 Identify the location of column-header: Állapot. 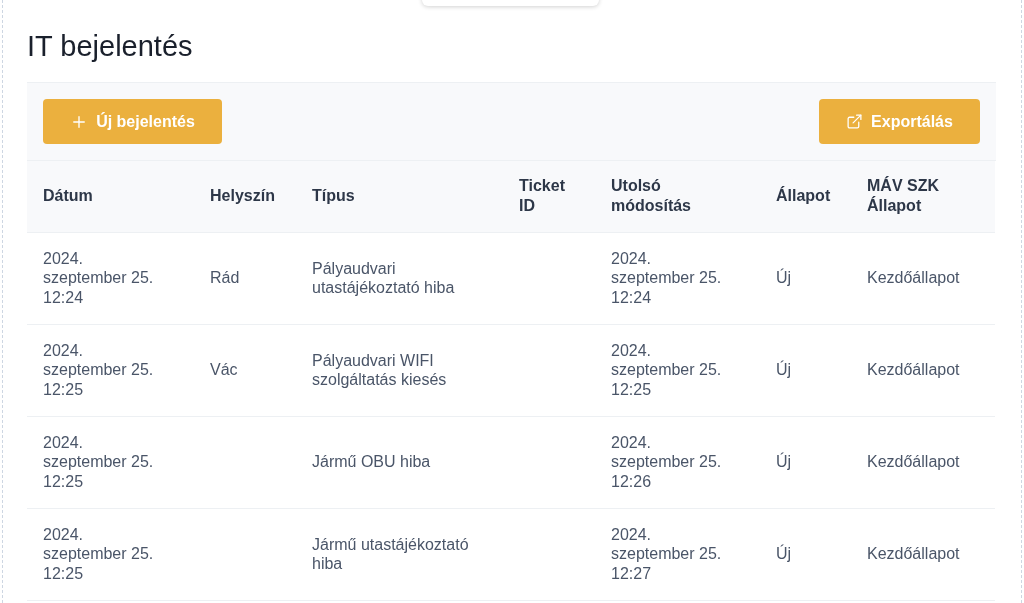
(803, 196).